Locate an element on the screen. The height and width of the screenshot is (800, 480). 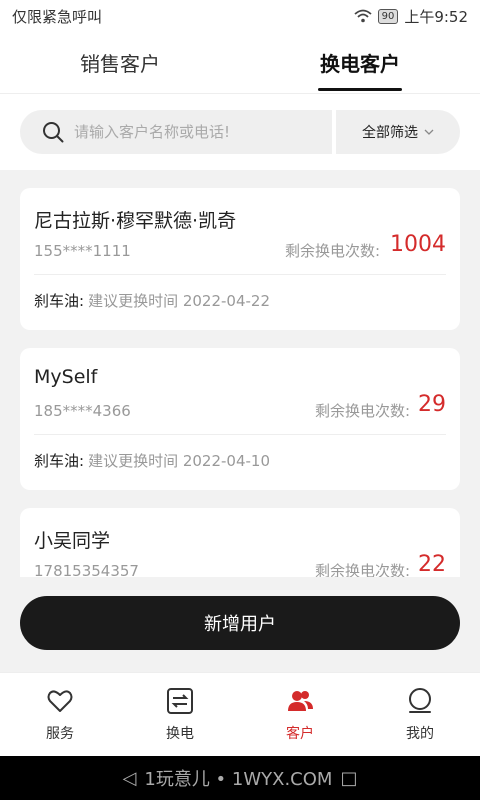
watermark-text: 1玩意儿 • 1WYX.COM is located at coordinates (238, 779).